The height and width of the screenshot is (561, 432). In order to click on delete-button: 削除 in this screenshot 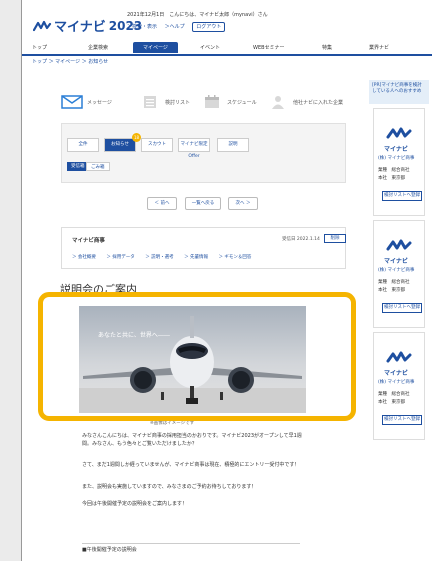, I will do `click(335, 238)`.